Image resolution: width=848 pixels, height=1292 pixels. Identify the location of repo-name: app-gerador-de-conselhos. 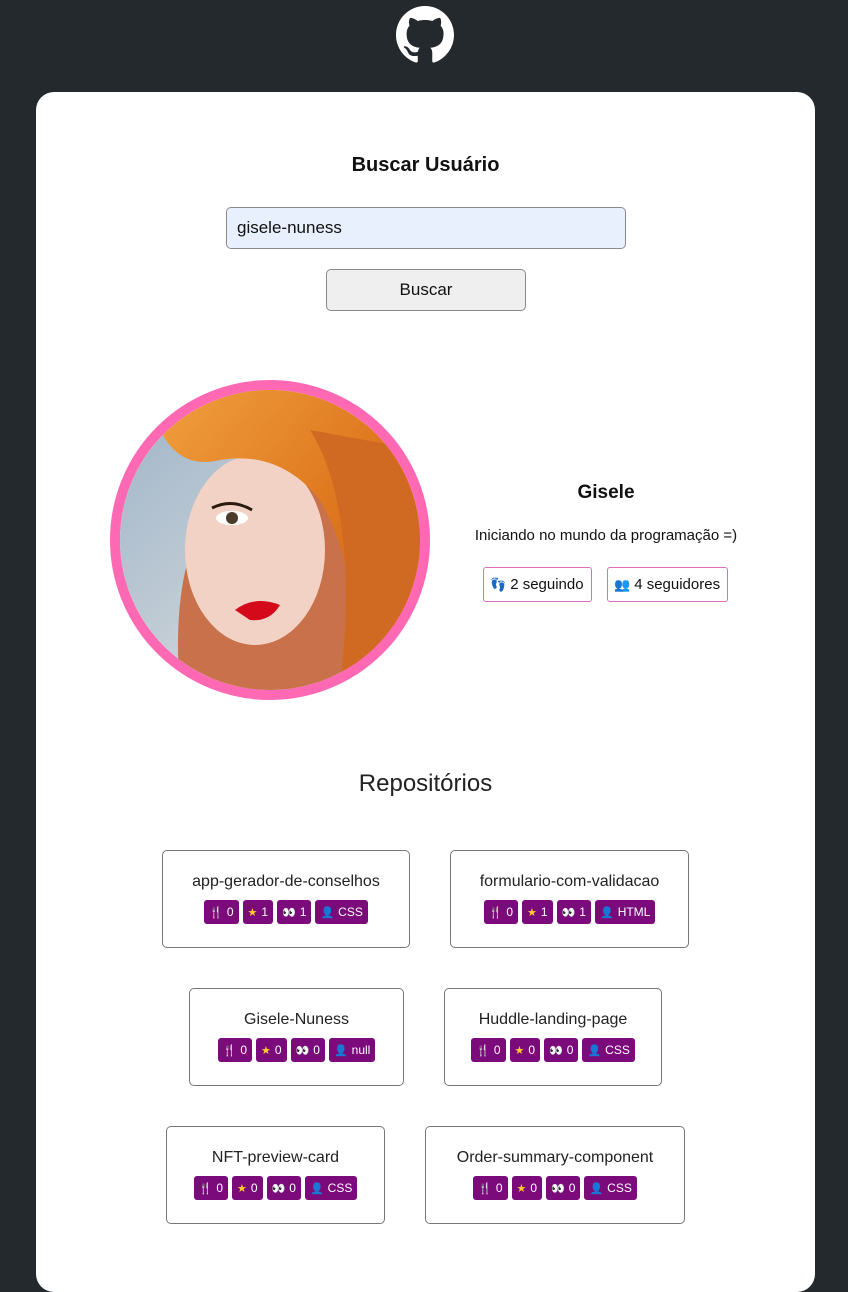
(286, 881).